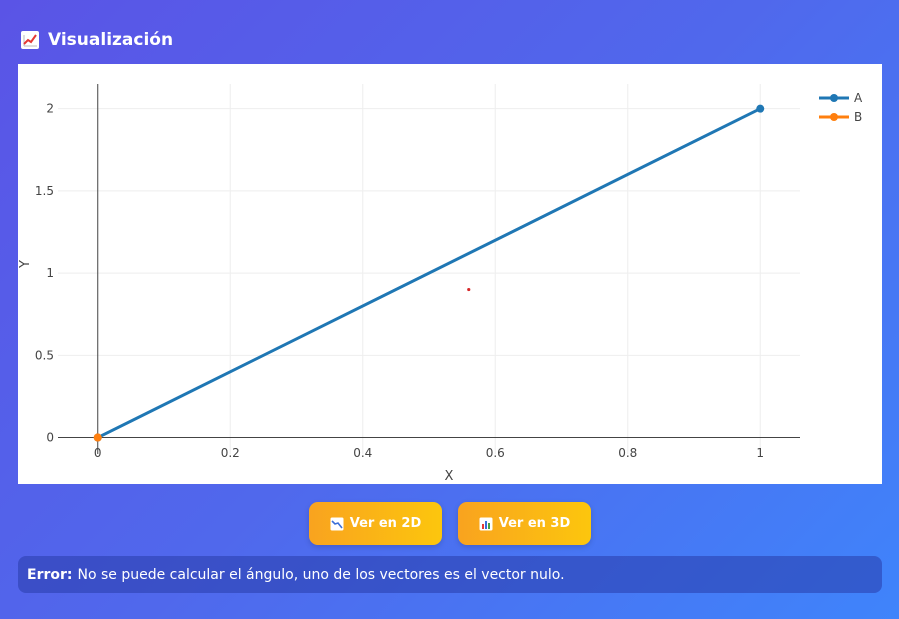  Describe the element at coordinates (50, 574) in the screenshot. I see `error-label: Error:` at that location.